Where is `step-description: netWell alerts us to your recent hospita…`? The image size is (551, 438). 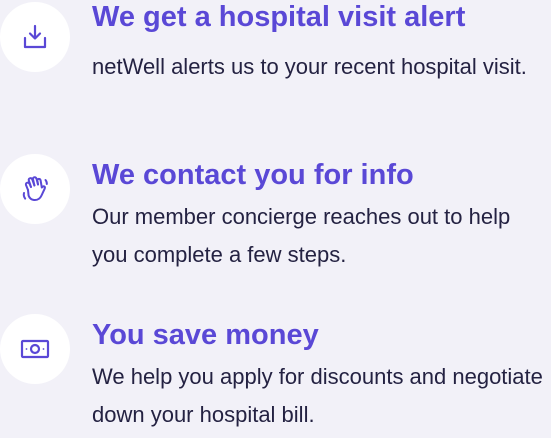
step-description: netWell alerts us to your recent hospita… is located at coordinates (309, 66).